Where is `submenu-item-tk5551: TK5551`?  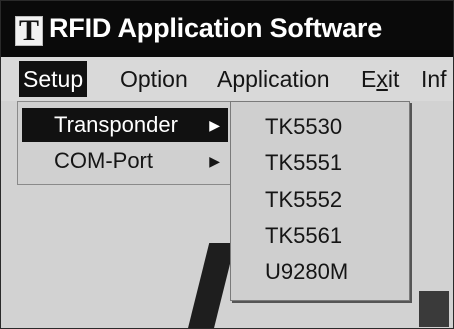
submenu-item-tk5551: TK5551 is located at coordinates (303, 163).